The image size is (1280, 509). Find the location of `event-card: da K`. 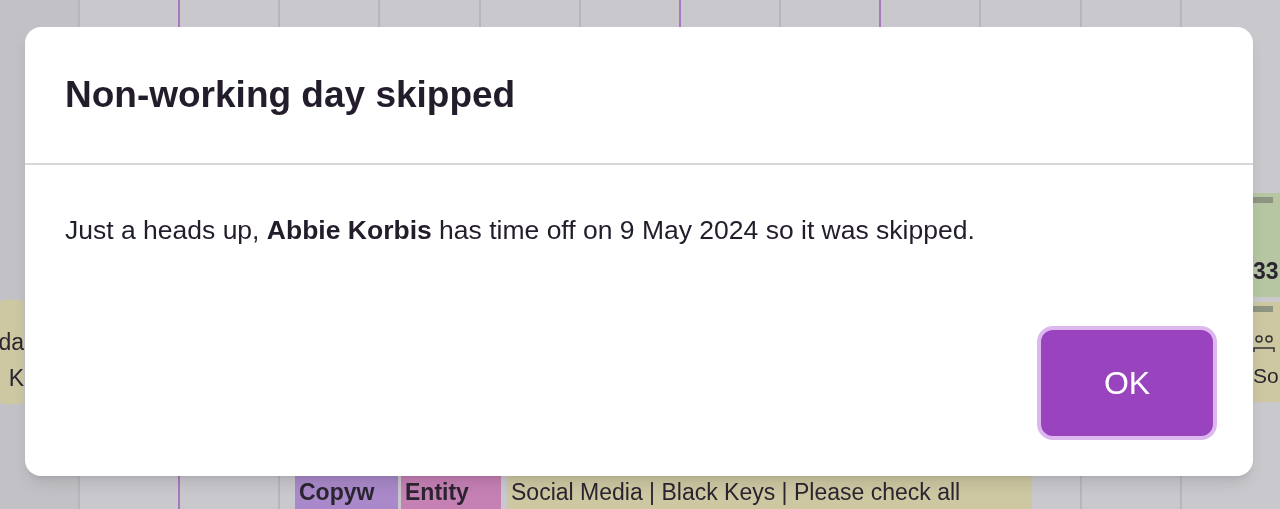

event-card: da K is located at coordinates (12, 352).